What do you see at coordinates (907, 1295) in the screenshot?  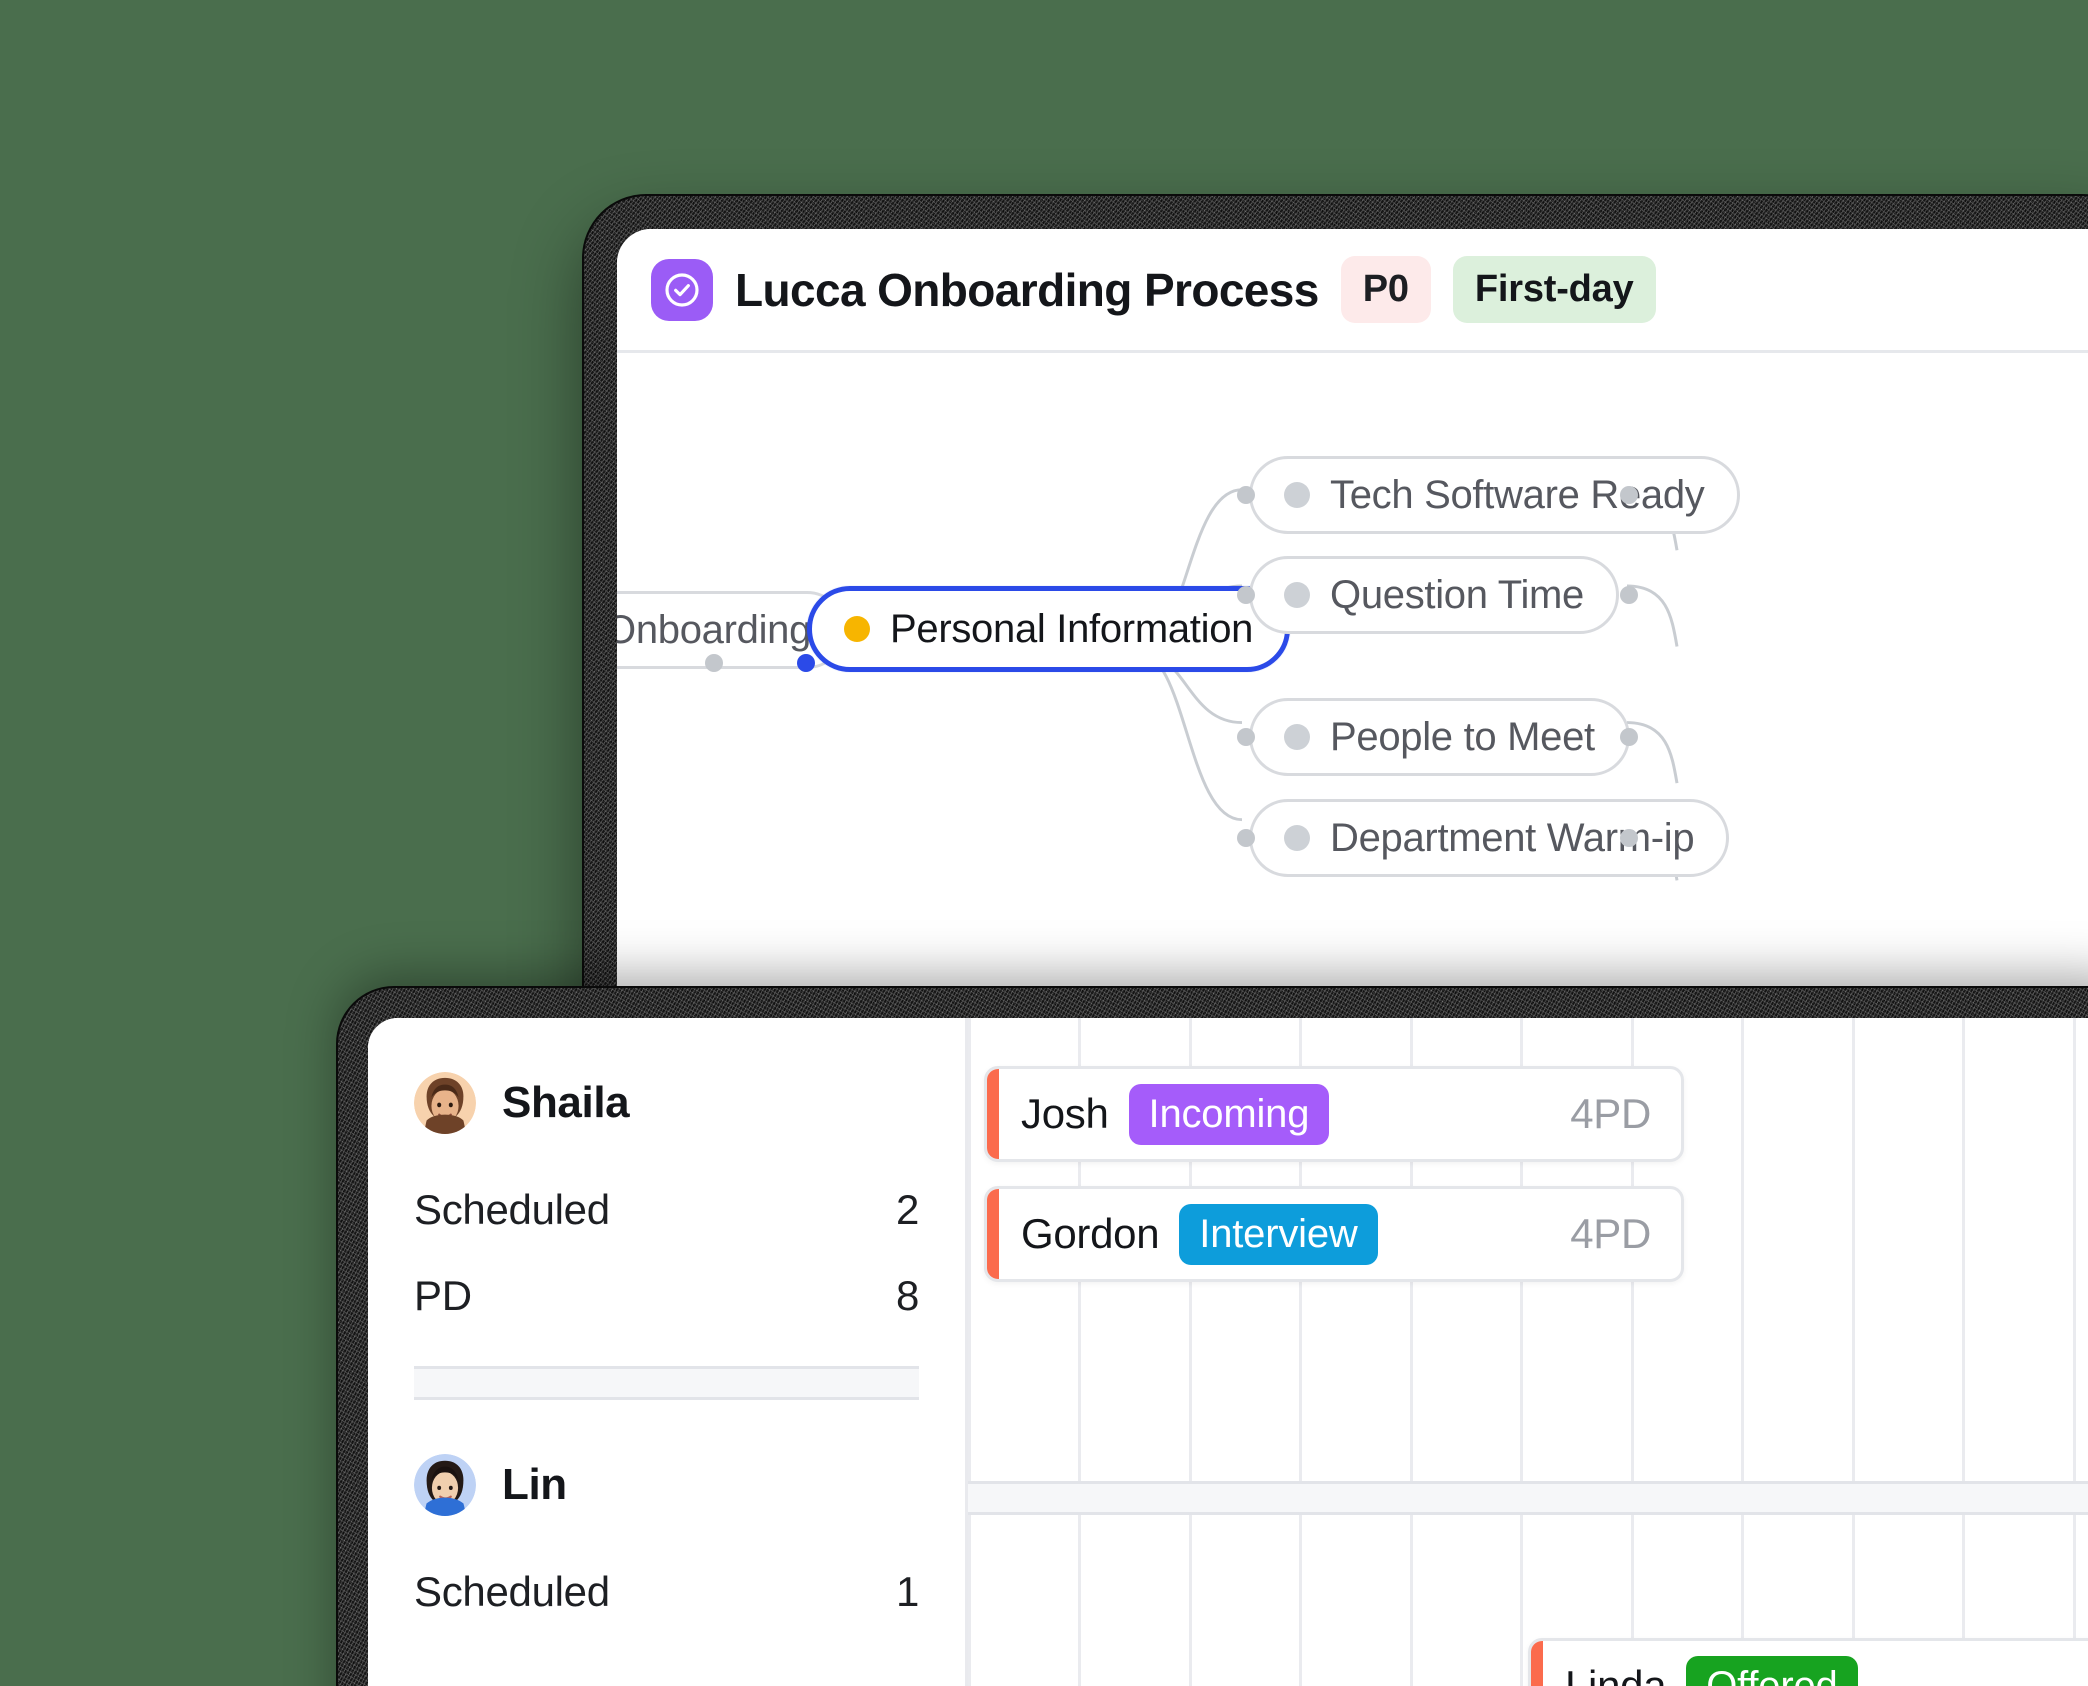 I see `stat-value: 8` at bounding box center [907, 1295].